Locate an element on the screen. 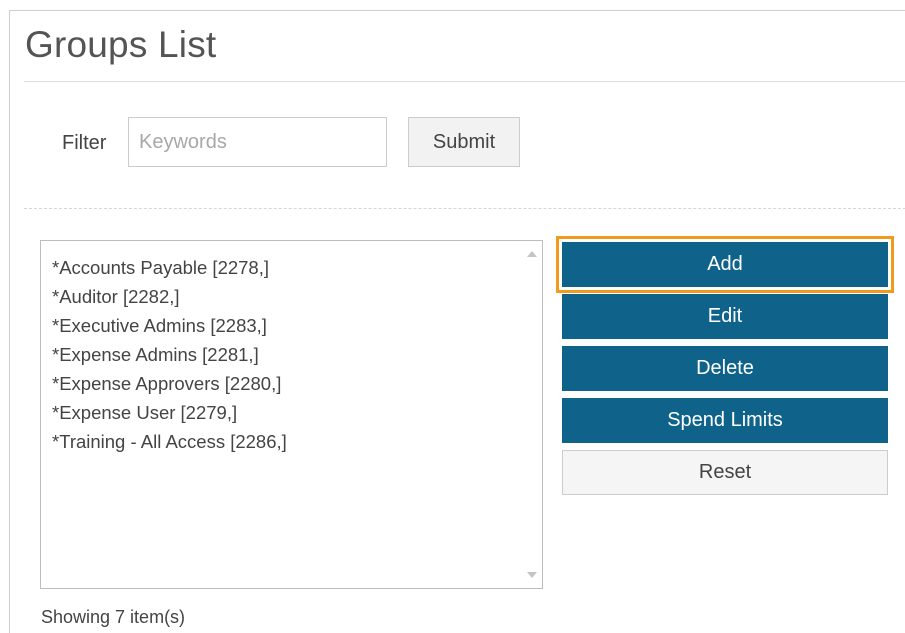  list-item: *Expense Admins [2281,] is located at coordinates (169, 354).